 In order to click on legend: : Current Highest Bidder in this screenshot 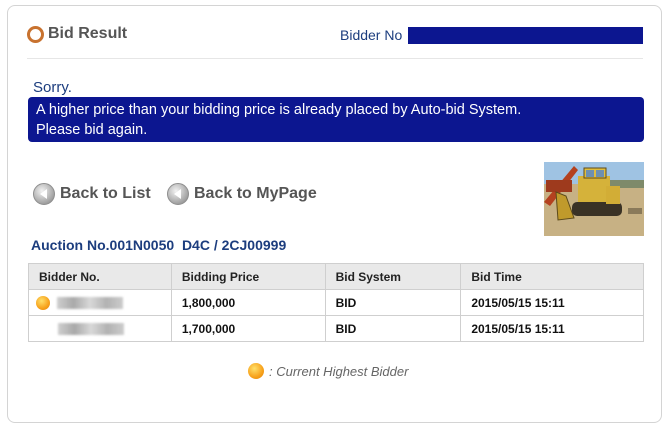, I will do `click(328, 371)`.